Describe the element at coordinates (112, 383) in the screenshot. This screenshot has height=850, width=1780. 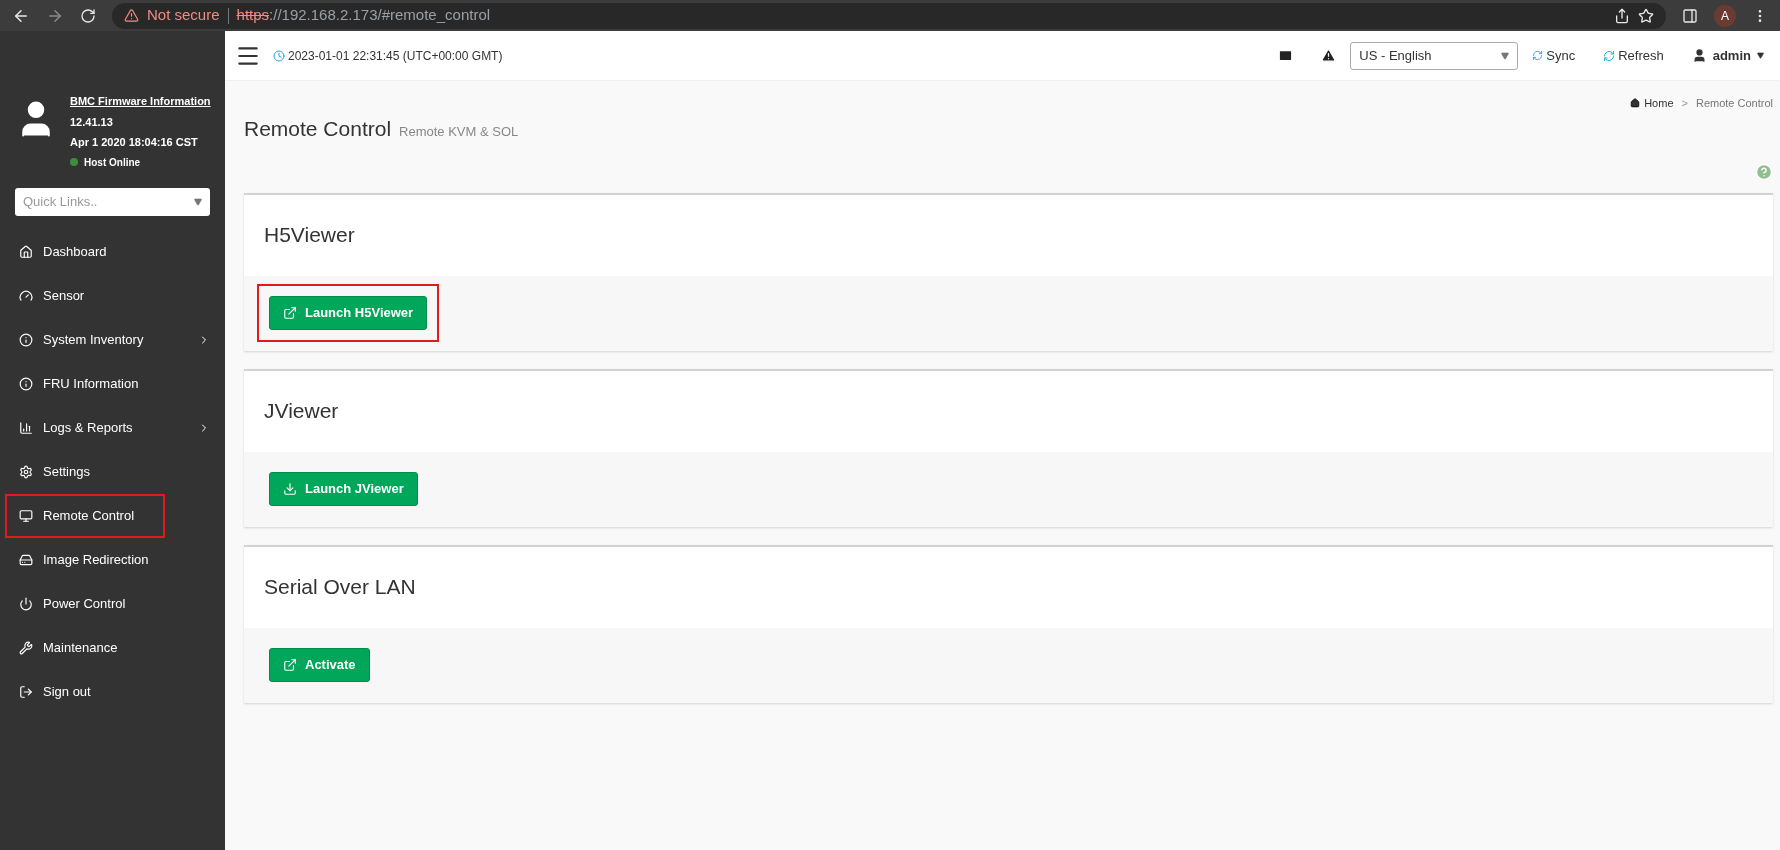
I see `nav-item: FRU Information` at that location.